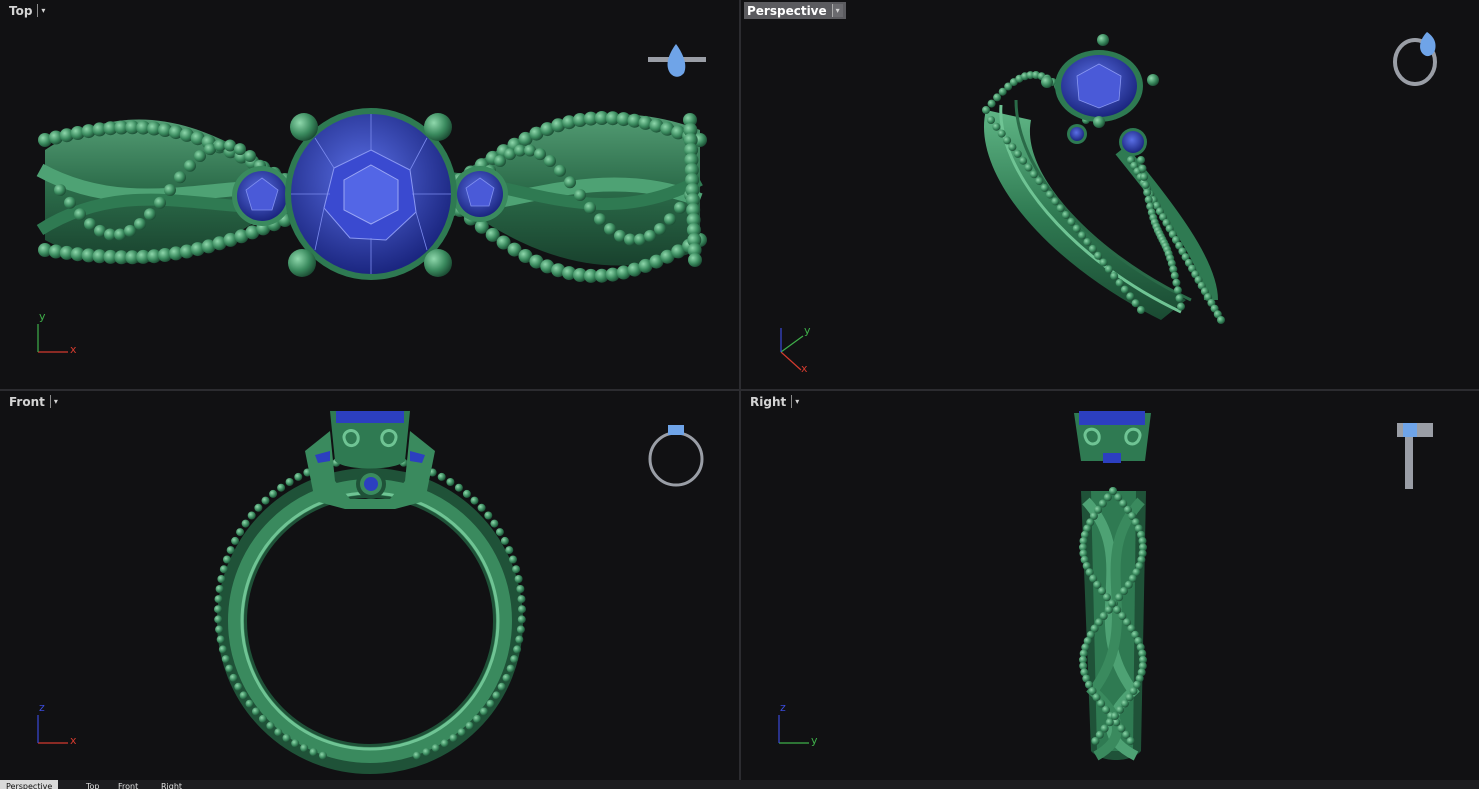  Describe the element at coordinates (776, 401) in the screenshot. I see `viewport-title-right: Right ▾` at that location.